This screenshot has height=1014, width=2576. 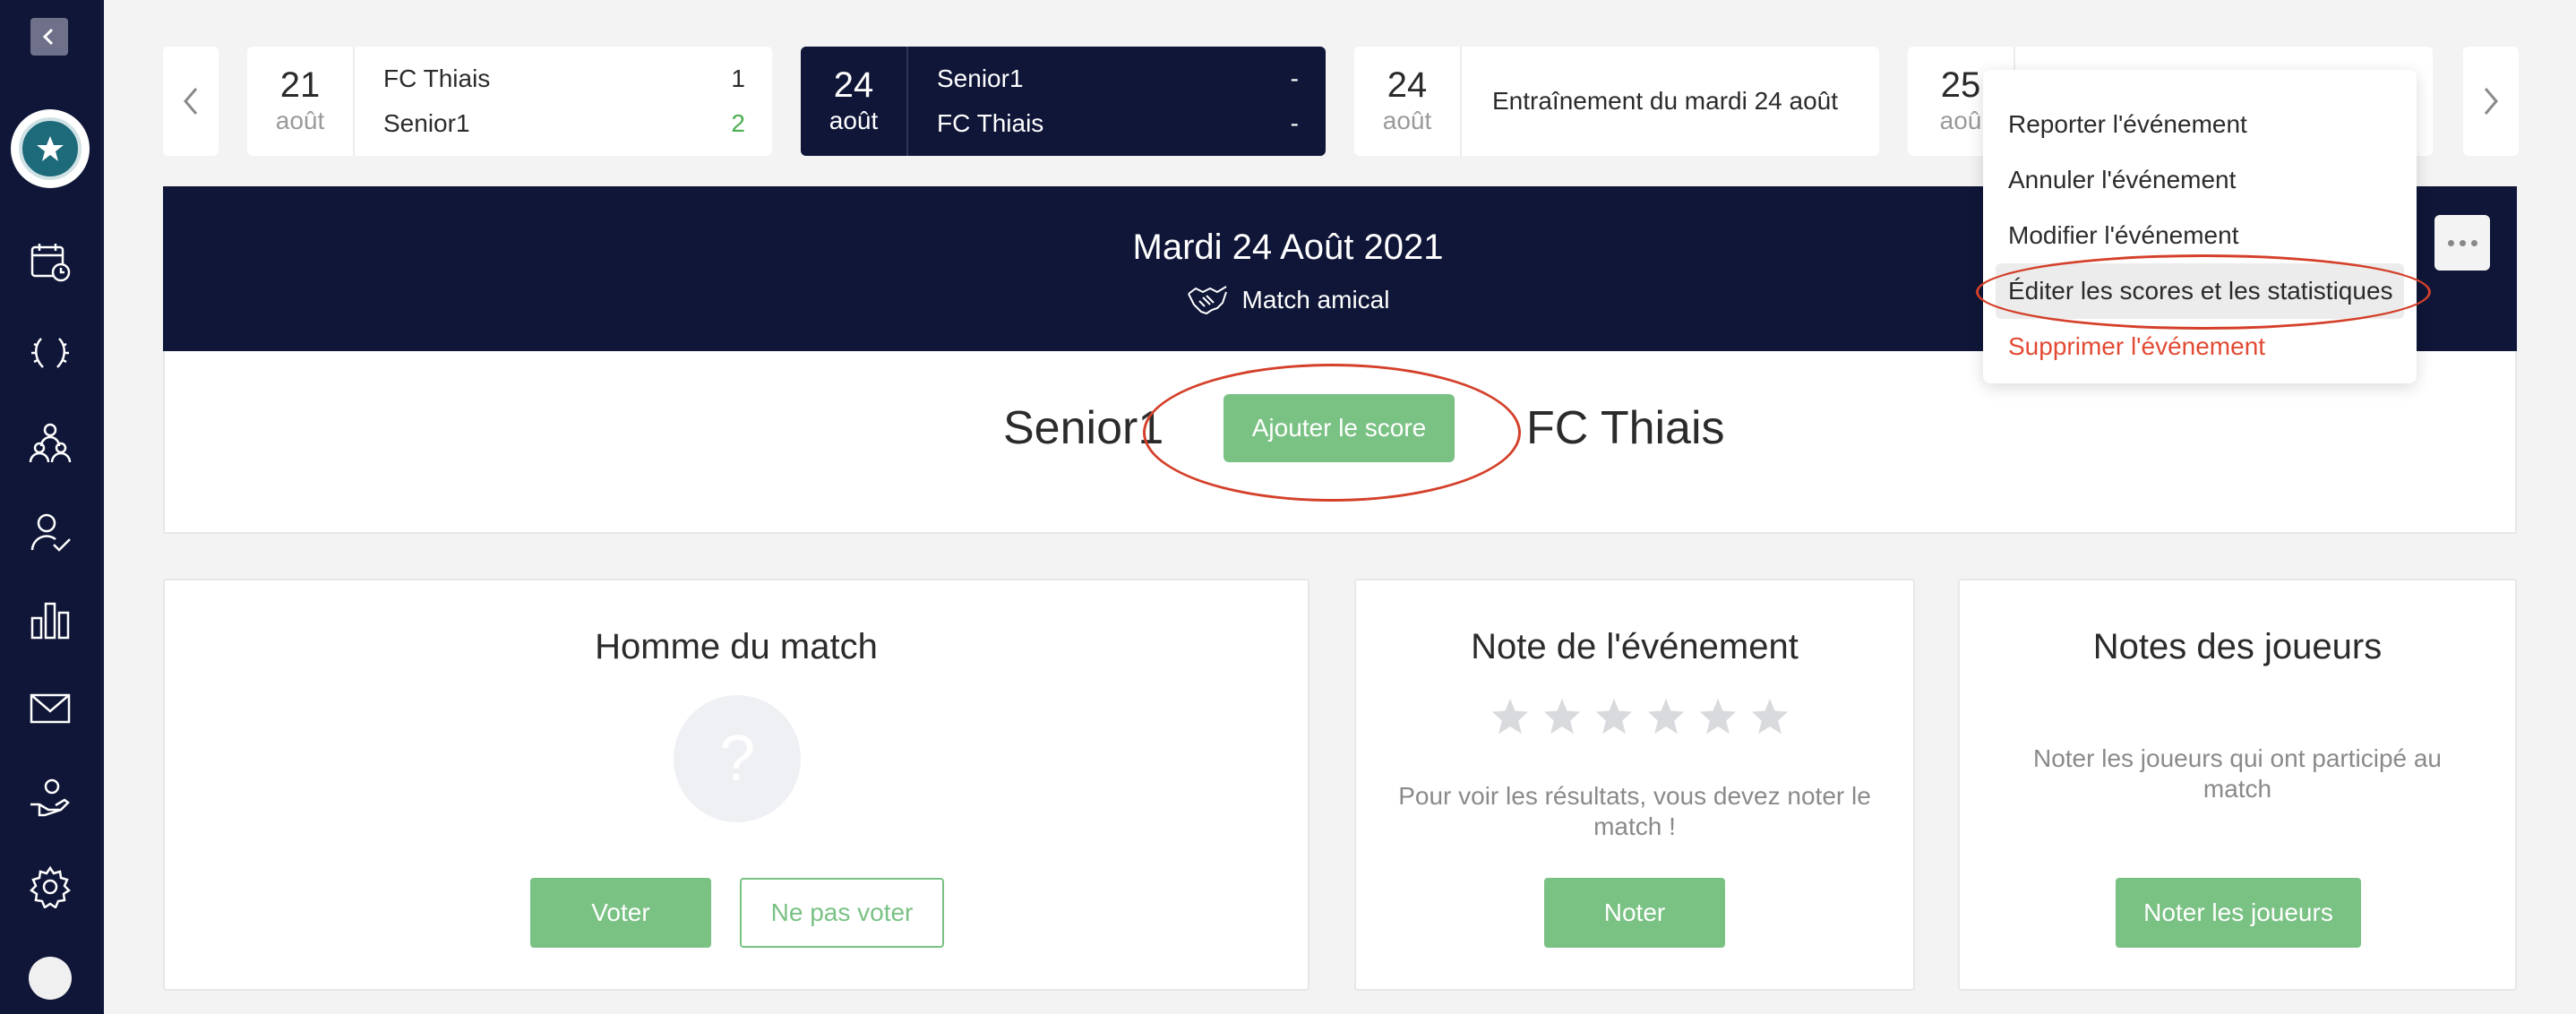 What do you see at coordinates (620, 913) in the screenshot?
I see `vote-button: Voter` at bounding box center [620, 913].